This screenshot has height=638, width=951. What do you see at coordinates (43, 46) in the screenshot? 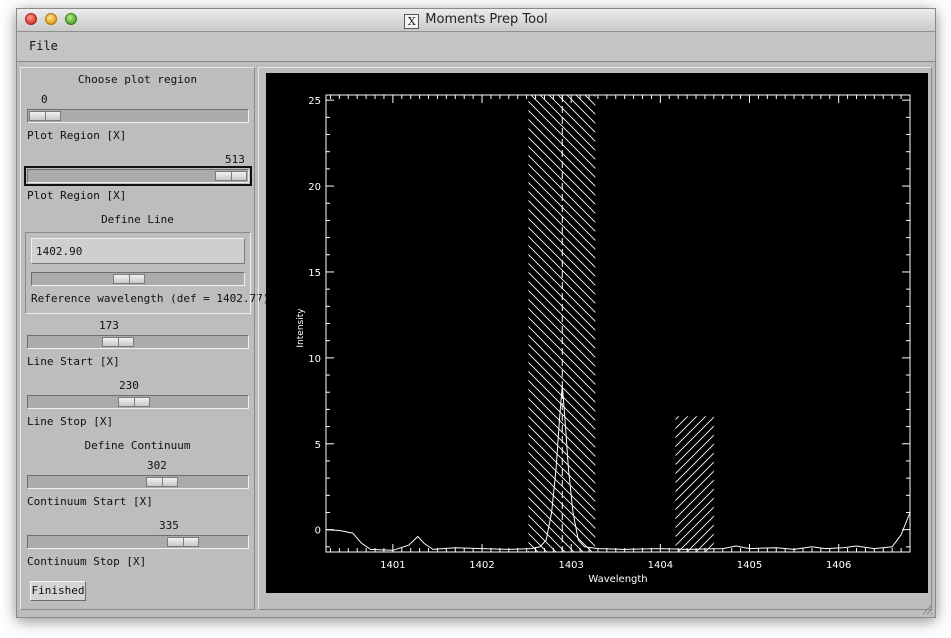
I see `menu-file: File` at bounding box center [43, 46].